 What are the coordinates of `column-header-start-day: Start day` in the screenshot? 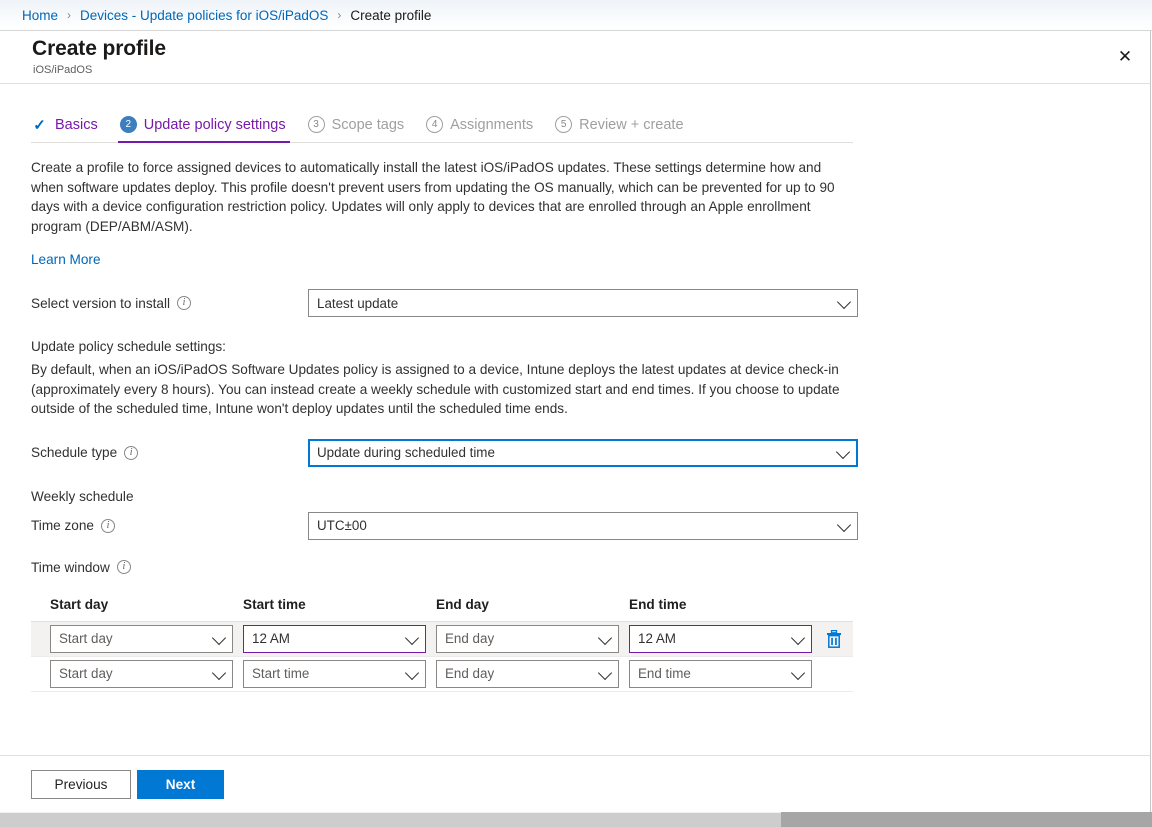 It's located at (79, 604).